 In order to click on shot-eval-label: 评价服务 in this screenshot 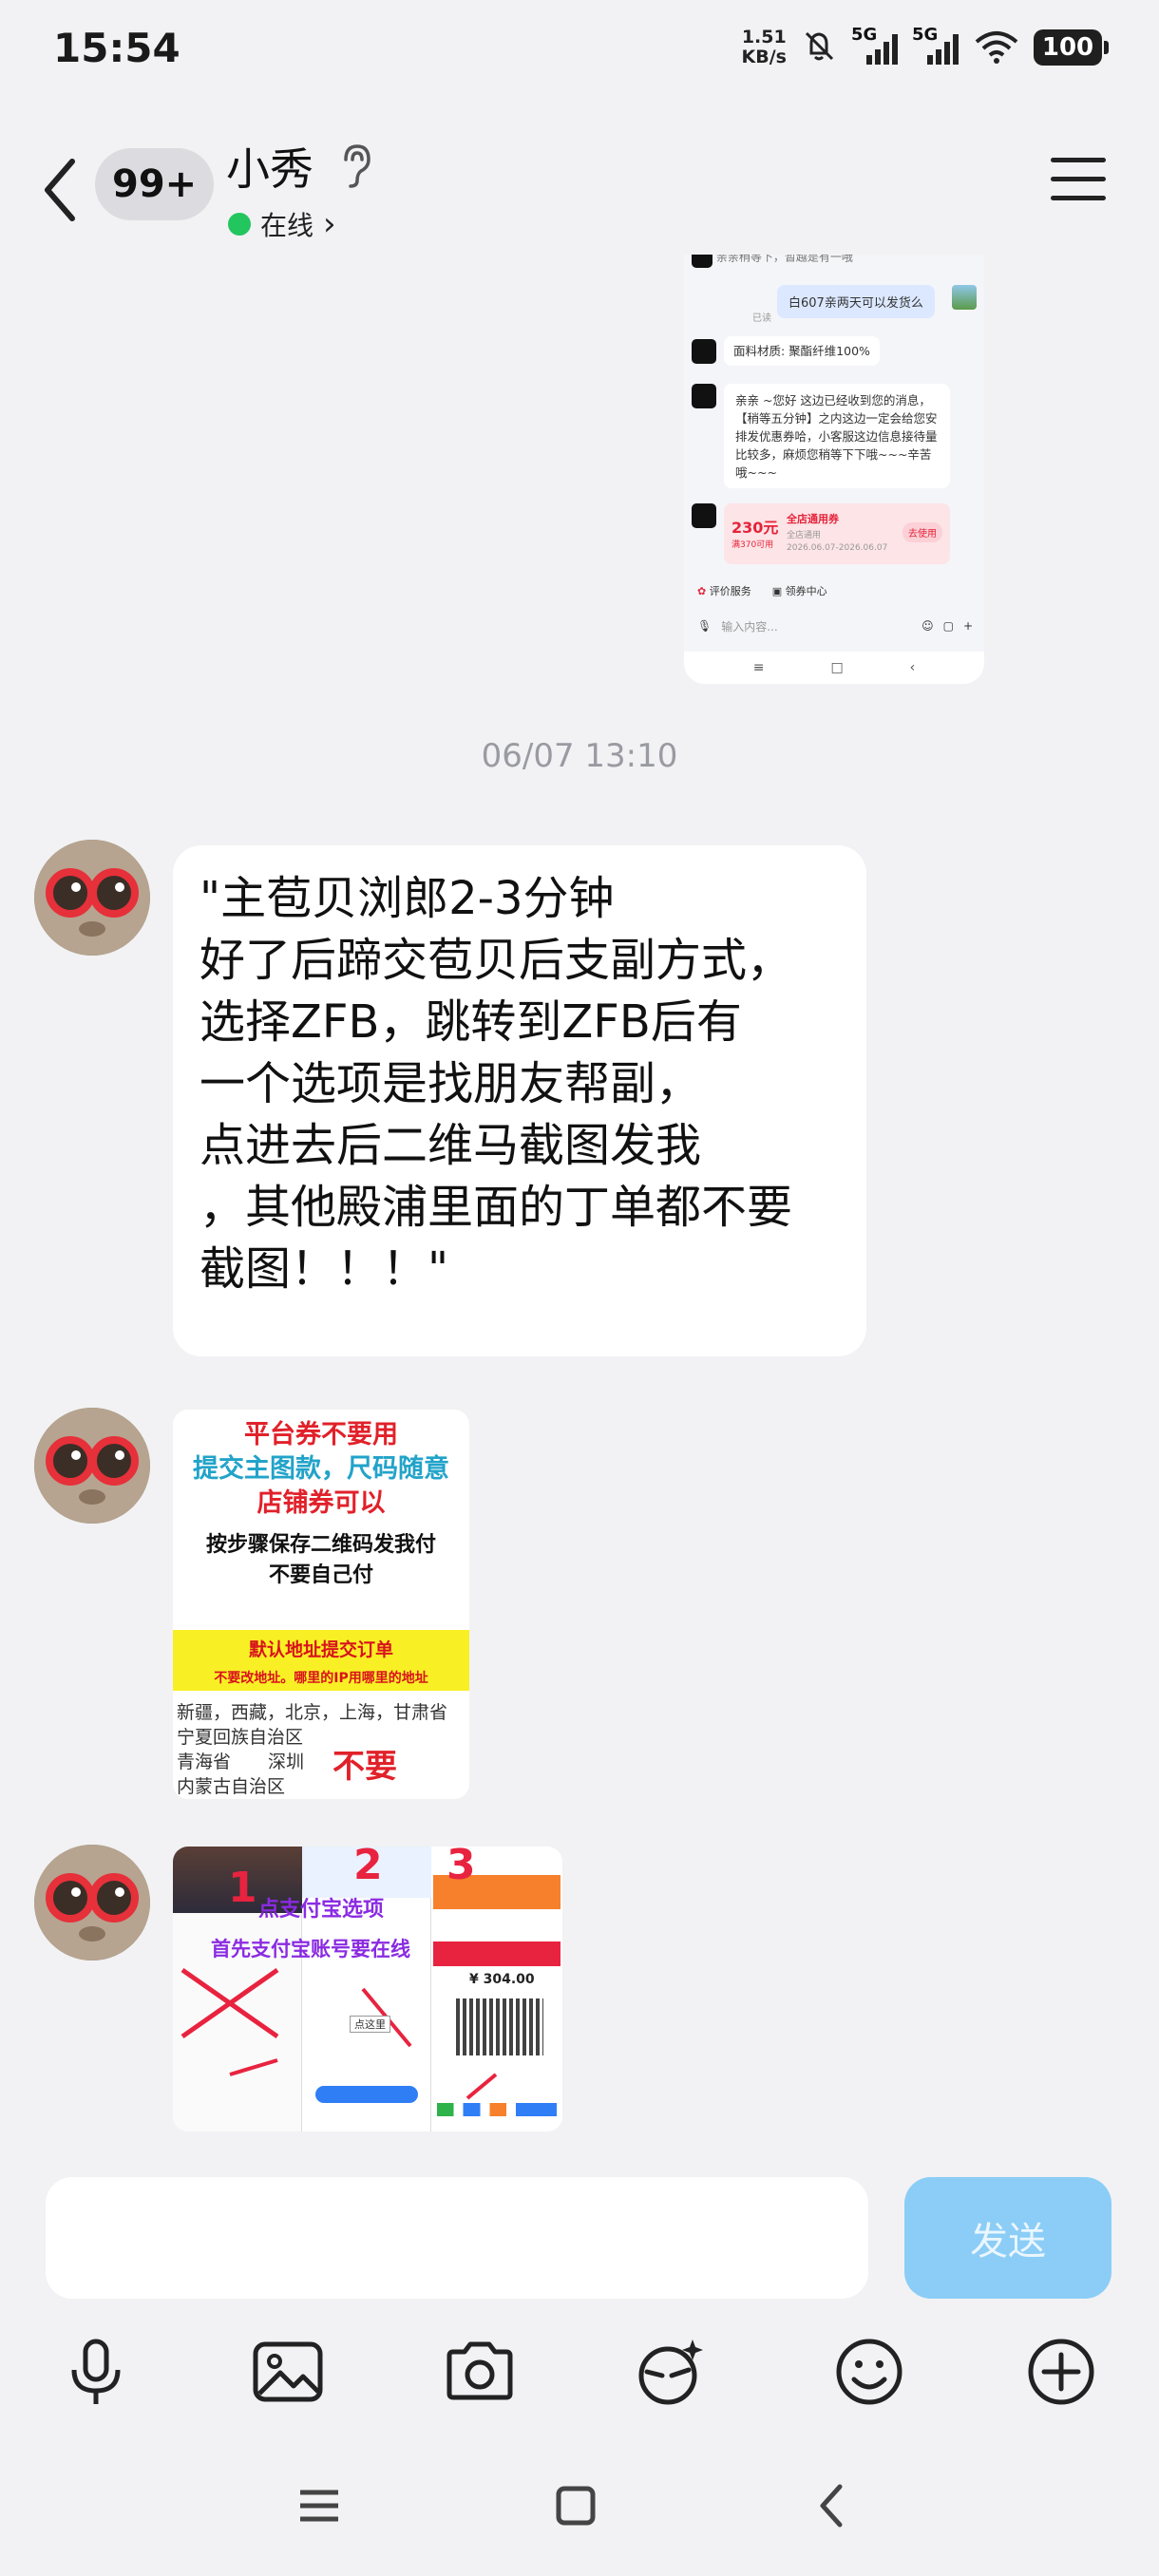, I will do `click(730, 591)`.